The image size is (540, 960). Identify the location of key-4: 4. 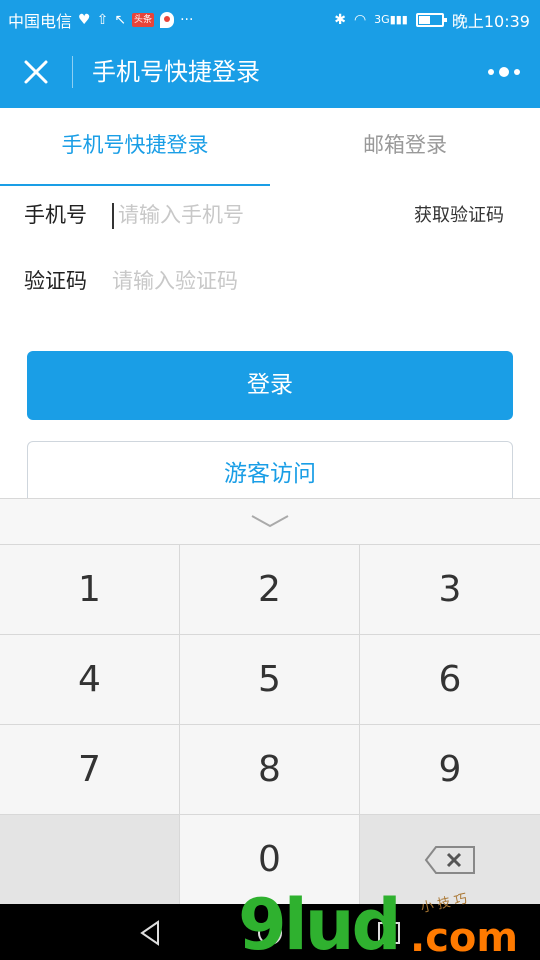
(90, 680).